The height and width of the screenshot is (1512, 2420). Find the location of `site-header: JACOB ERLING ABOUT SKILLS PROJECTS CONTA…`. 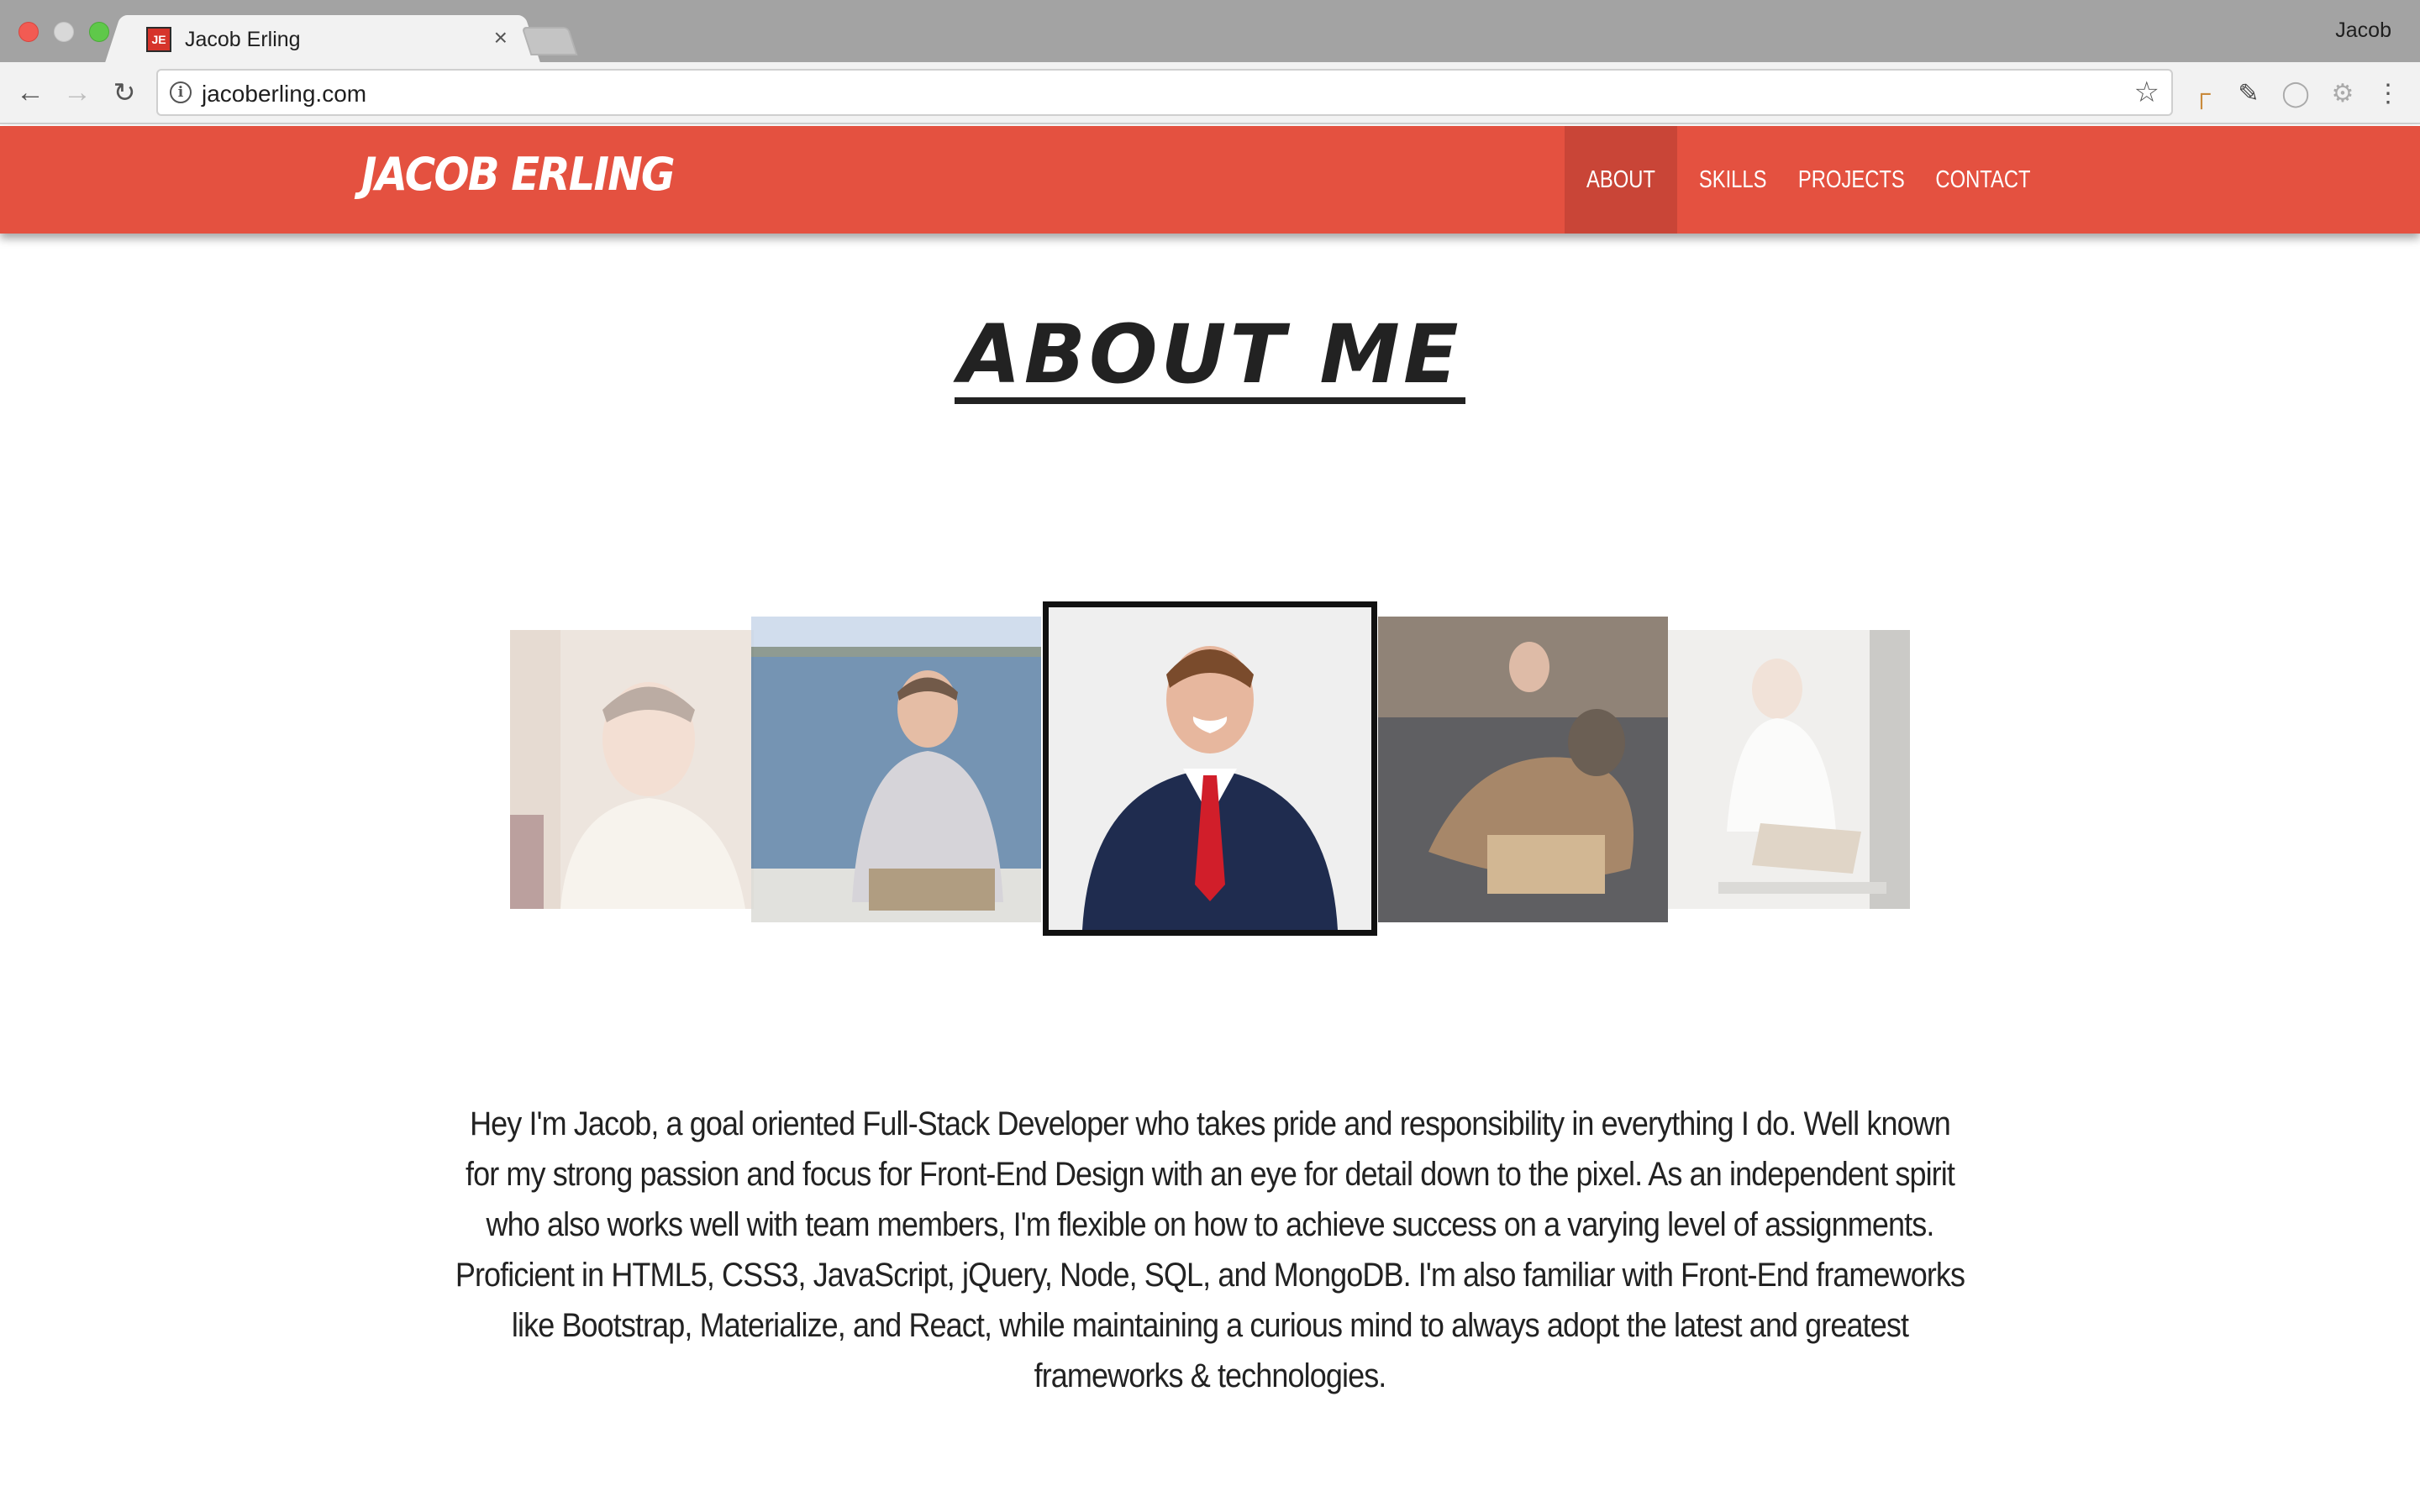

site-header: JACOB ERLING ABOUT SKILLS PROJECTS CONTA… is located at coordinates (1210, 180).